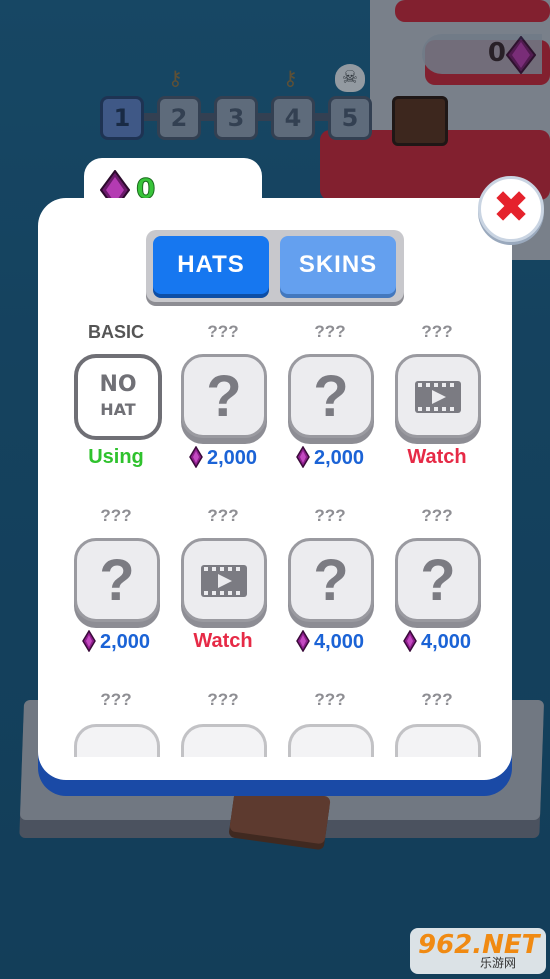 The height and width of the screenshot is (979, 550). Describe the element at coordinates (118, 409) in the screenshot. I see `no-hat-text: HAT` at that location.